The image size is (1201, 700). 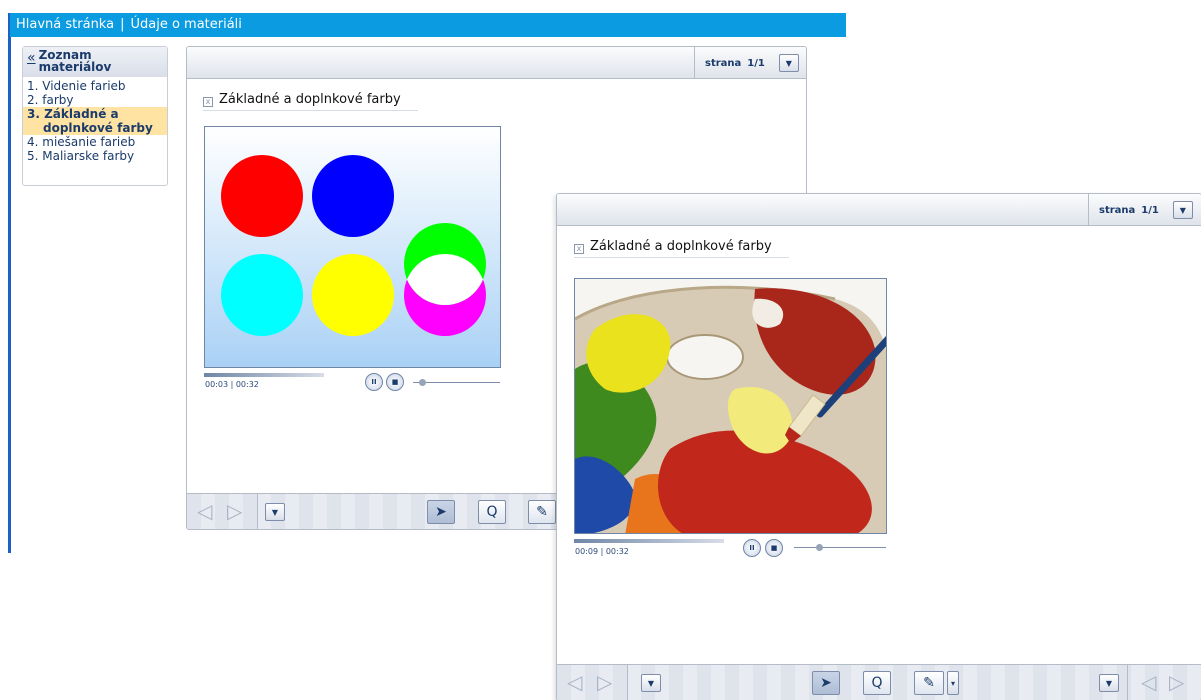 What do you see at coordinates (1109, 683) in the screenshot?
I see `secondary-menu-dropdown-icon: ▼` at bounding box center [1109, 683].